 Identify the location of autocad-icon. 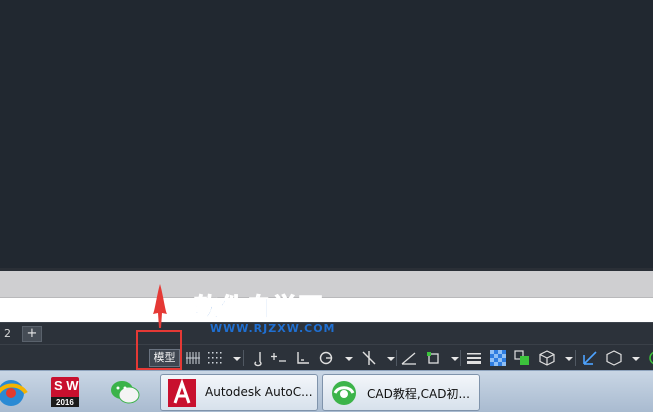
(182, 393).